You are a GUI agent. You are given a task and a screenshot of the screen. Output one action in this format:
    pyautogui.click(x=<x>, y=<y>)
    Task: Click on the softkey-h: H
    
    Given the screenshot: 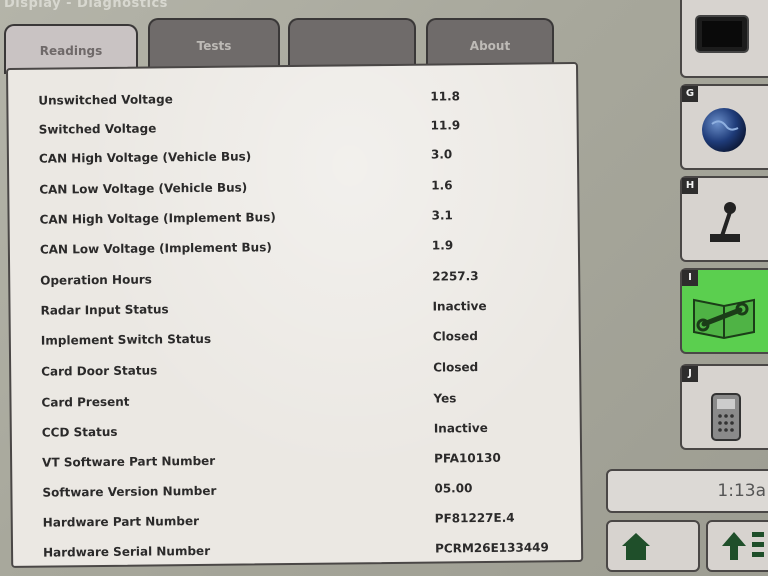 What is the action you would take?
    pyautogui.click(x=724, y=219)
    